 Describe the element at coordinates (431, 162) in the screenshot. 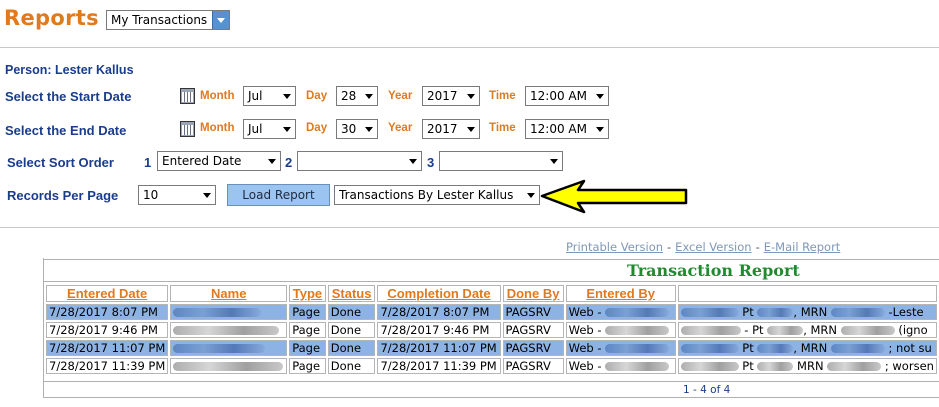

I see `sort-3-number: 3` at that location.